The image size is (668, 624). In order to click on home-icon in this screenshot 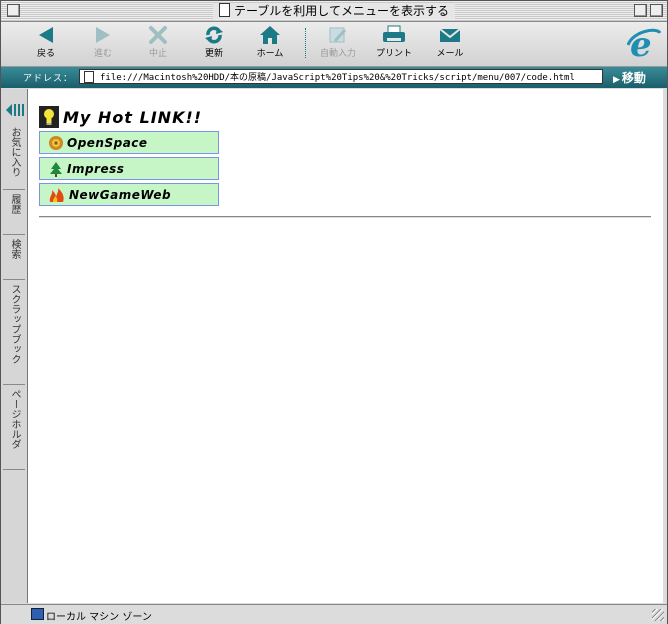, I will do `click(270, 35)`.